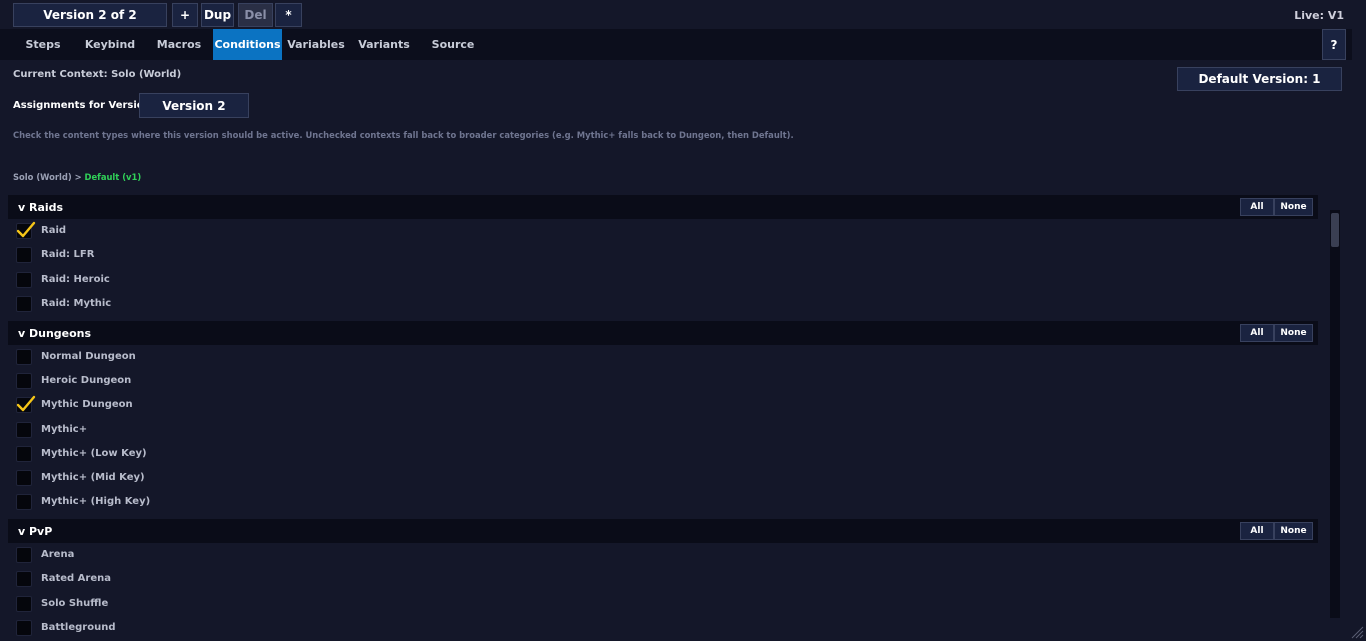  What do you see at coordinates (194, 105) in the screenshot?
I see `assignment-version-button: Version 2` at bounding box center [194, 105].